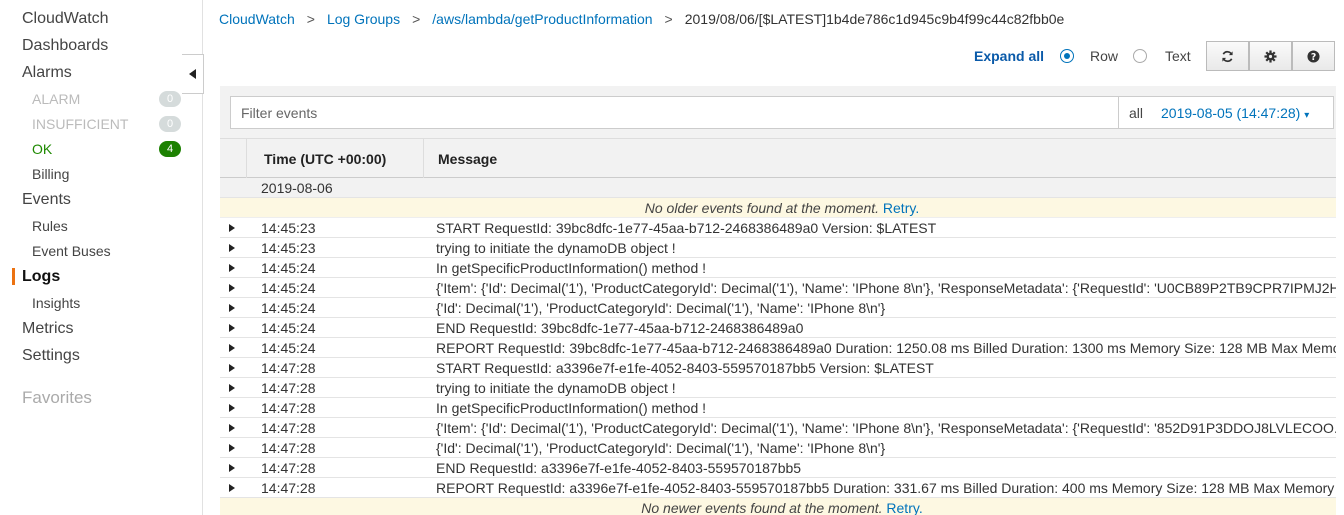  What do you see at coordinates (542, 19) in the screenshot?
I see `breadcrumb-log-group: /aws/lambda/getProductInformation` at bounding box center [542, 19].